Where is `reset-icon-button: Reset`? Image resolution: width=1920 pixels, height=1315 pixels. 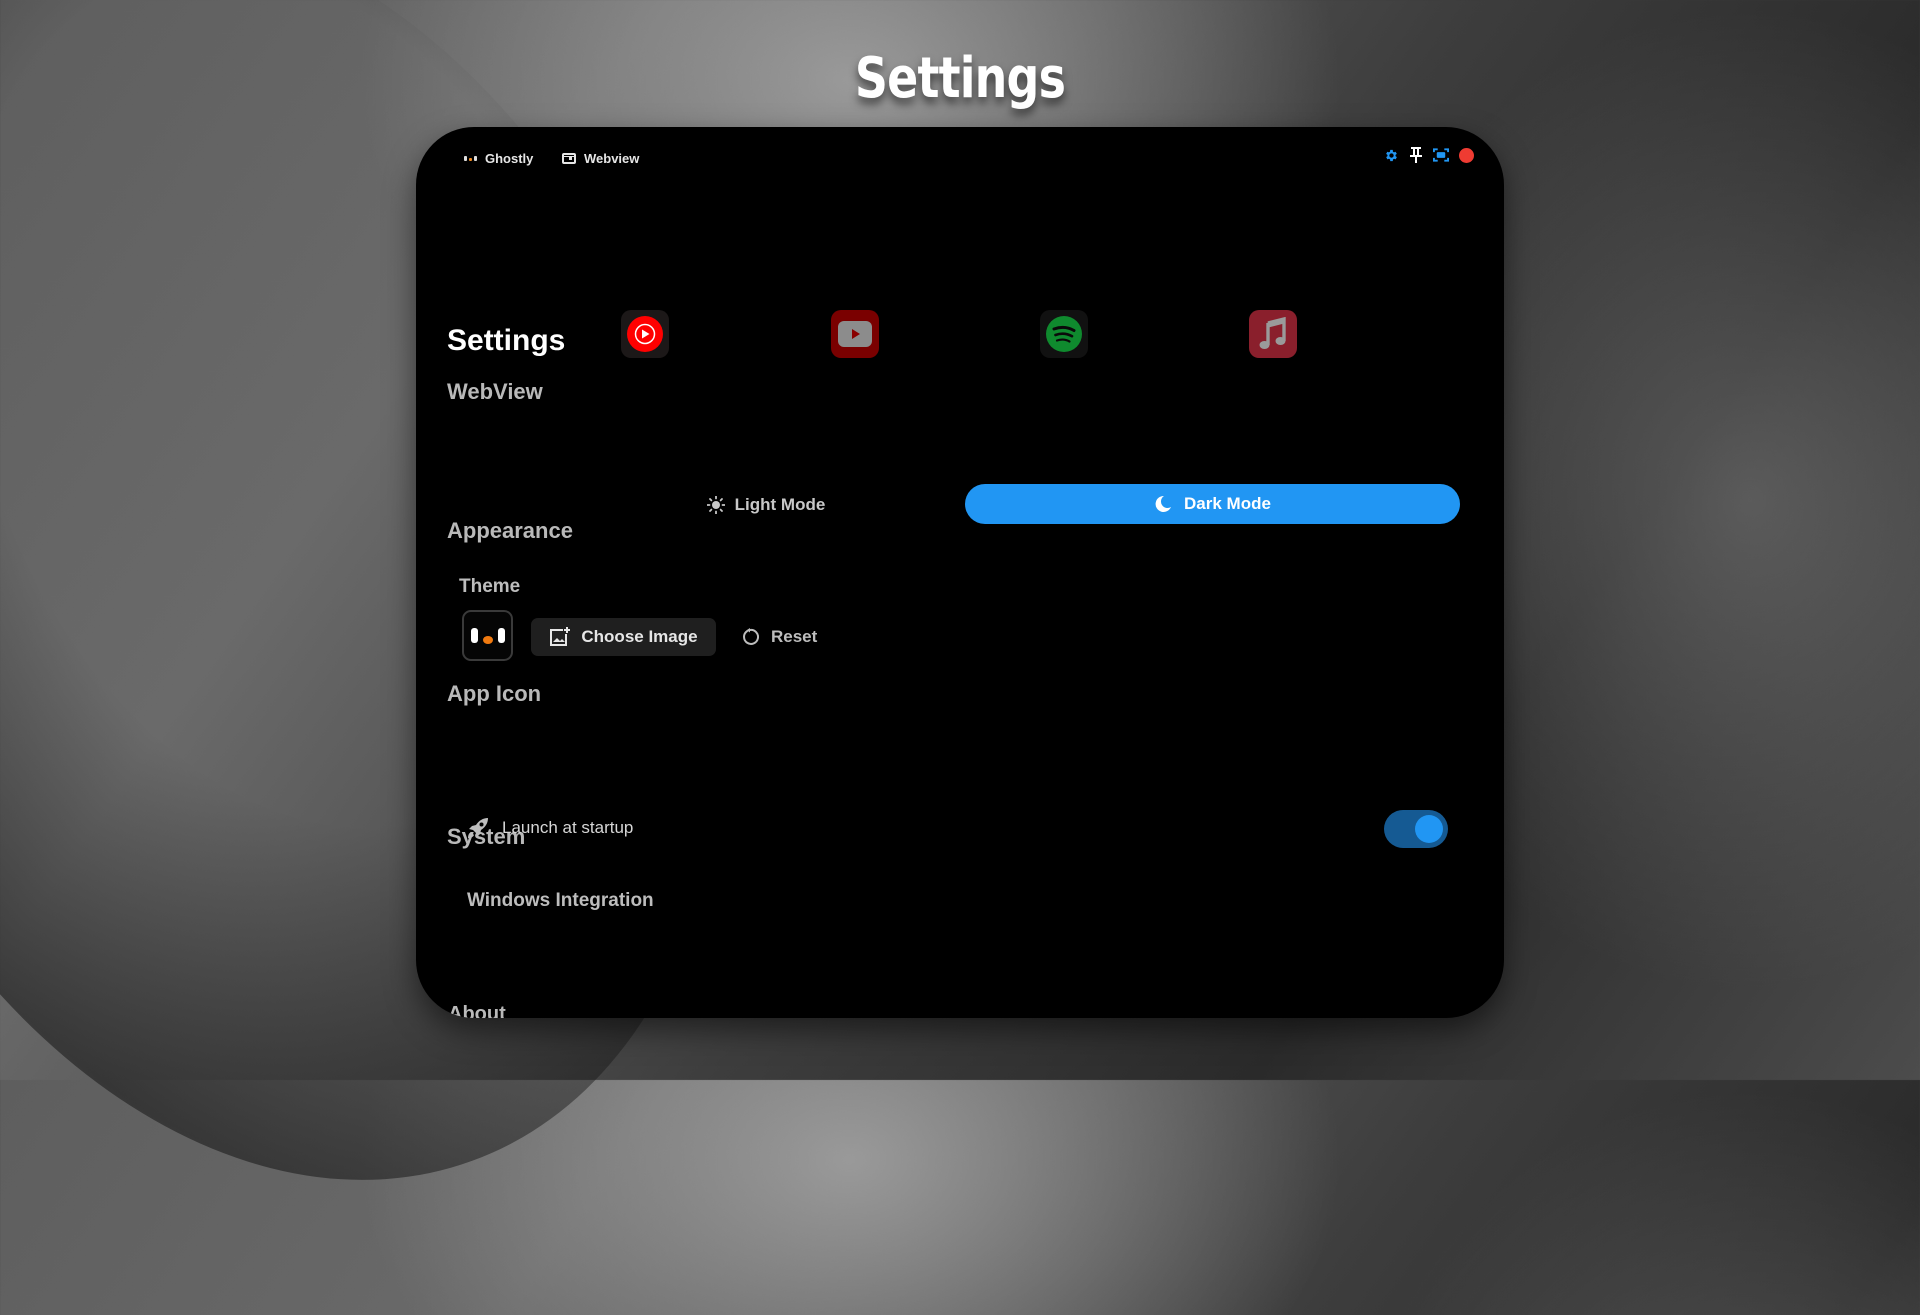
reset-icon-button: Reset is located at coordinates (779, 637).